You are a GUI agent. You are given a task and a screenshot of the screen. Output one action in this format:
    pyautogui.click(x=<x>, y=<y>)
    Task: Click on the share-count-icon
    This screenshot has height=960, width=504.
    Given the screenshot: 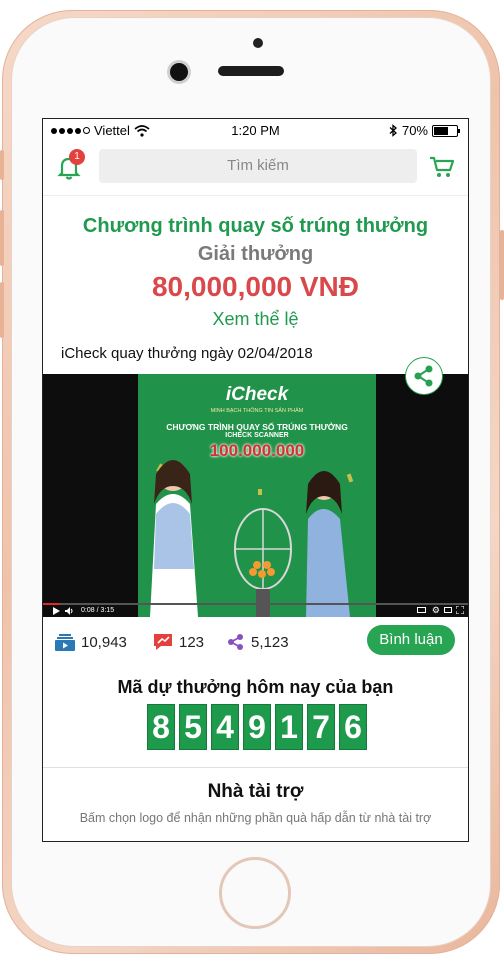 What is the action you would take?
    pyautogui.click(x=235, y=642)
    